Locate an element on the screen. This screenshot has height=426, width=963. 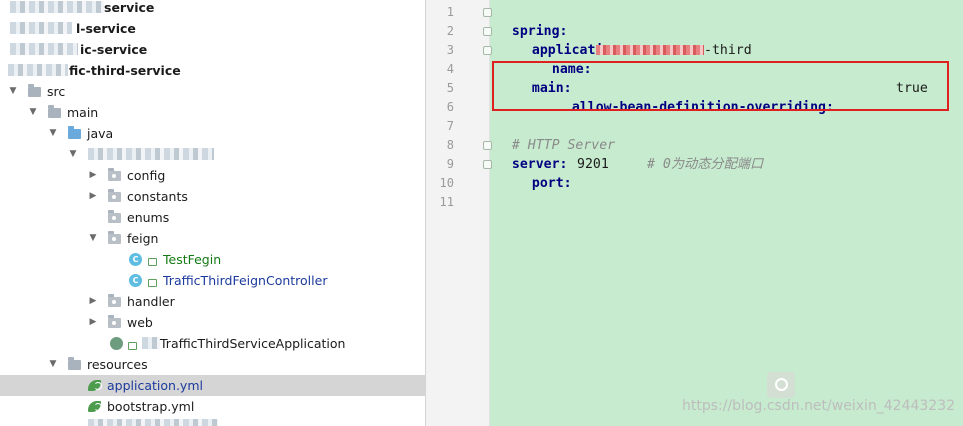
tree-item-label: handler is located at coordinates (151, 301).